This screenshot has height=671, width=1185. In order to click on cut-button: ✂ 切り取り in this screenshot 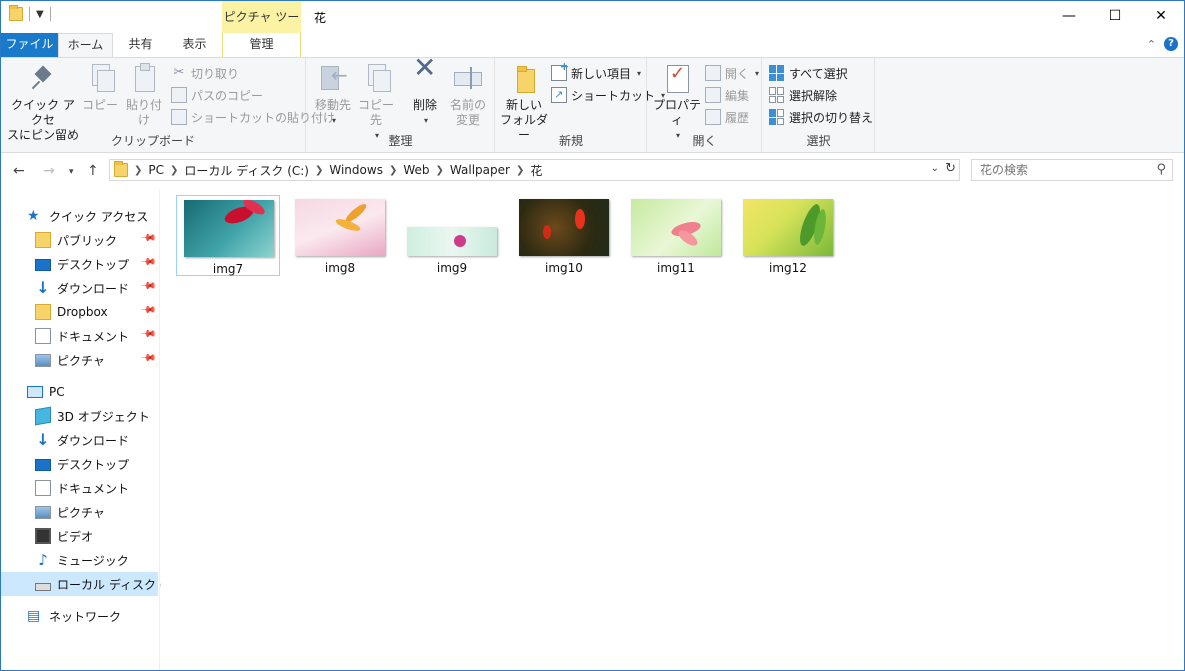, I will do `click(205, 73)`.